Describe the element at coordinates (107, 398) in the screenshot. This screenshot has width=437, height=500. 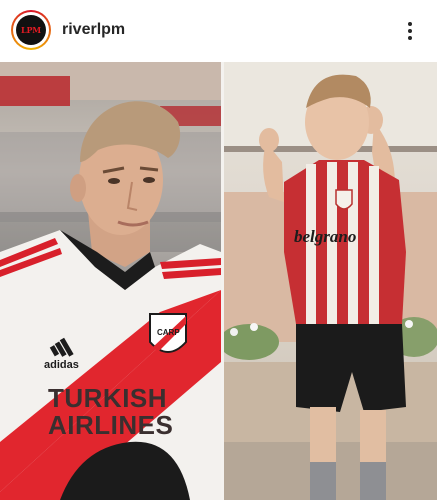
I see `sponsor-line-1: TURKISH` at that location.